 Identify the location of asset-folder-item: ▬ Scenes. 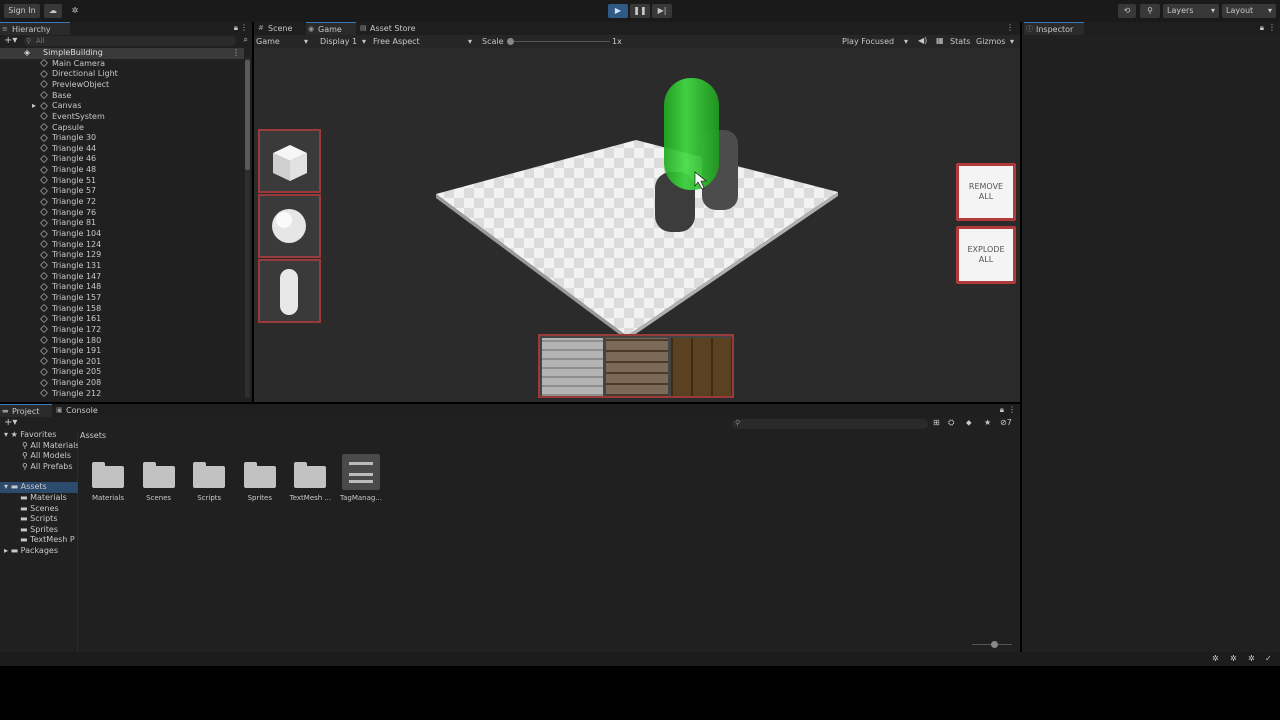
(49, 509).